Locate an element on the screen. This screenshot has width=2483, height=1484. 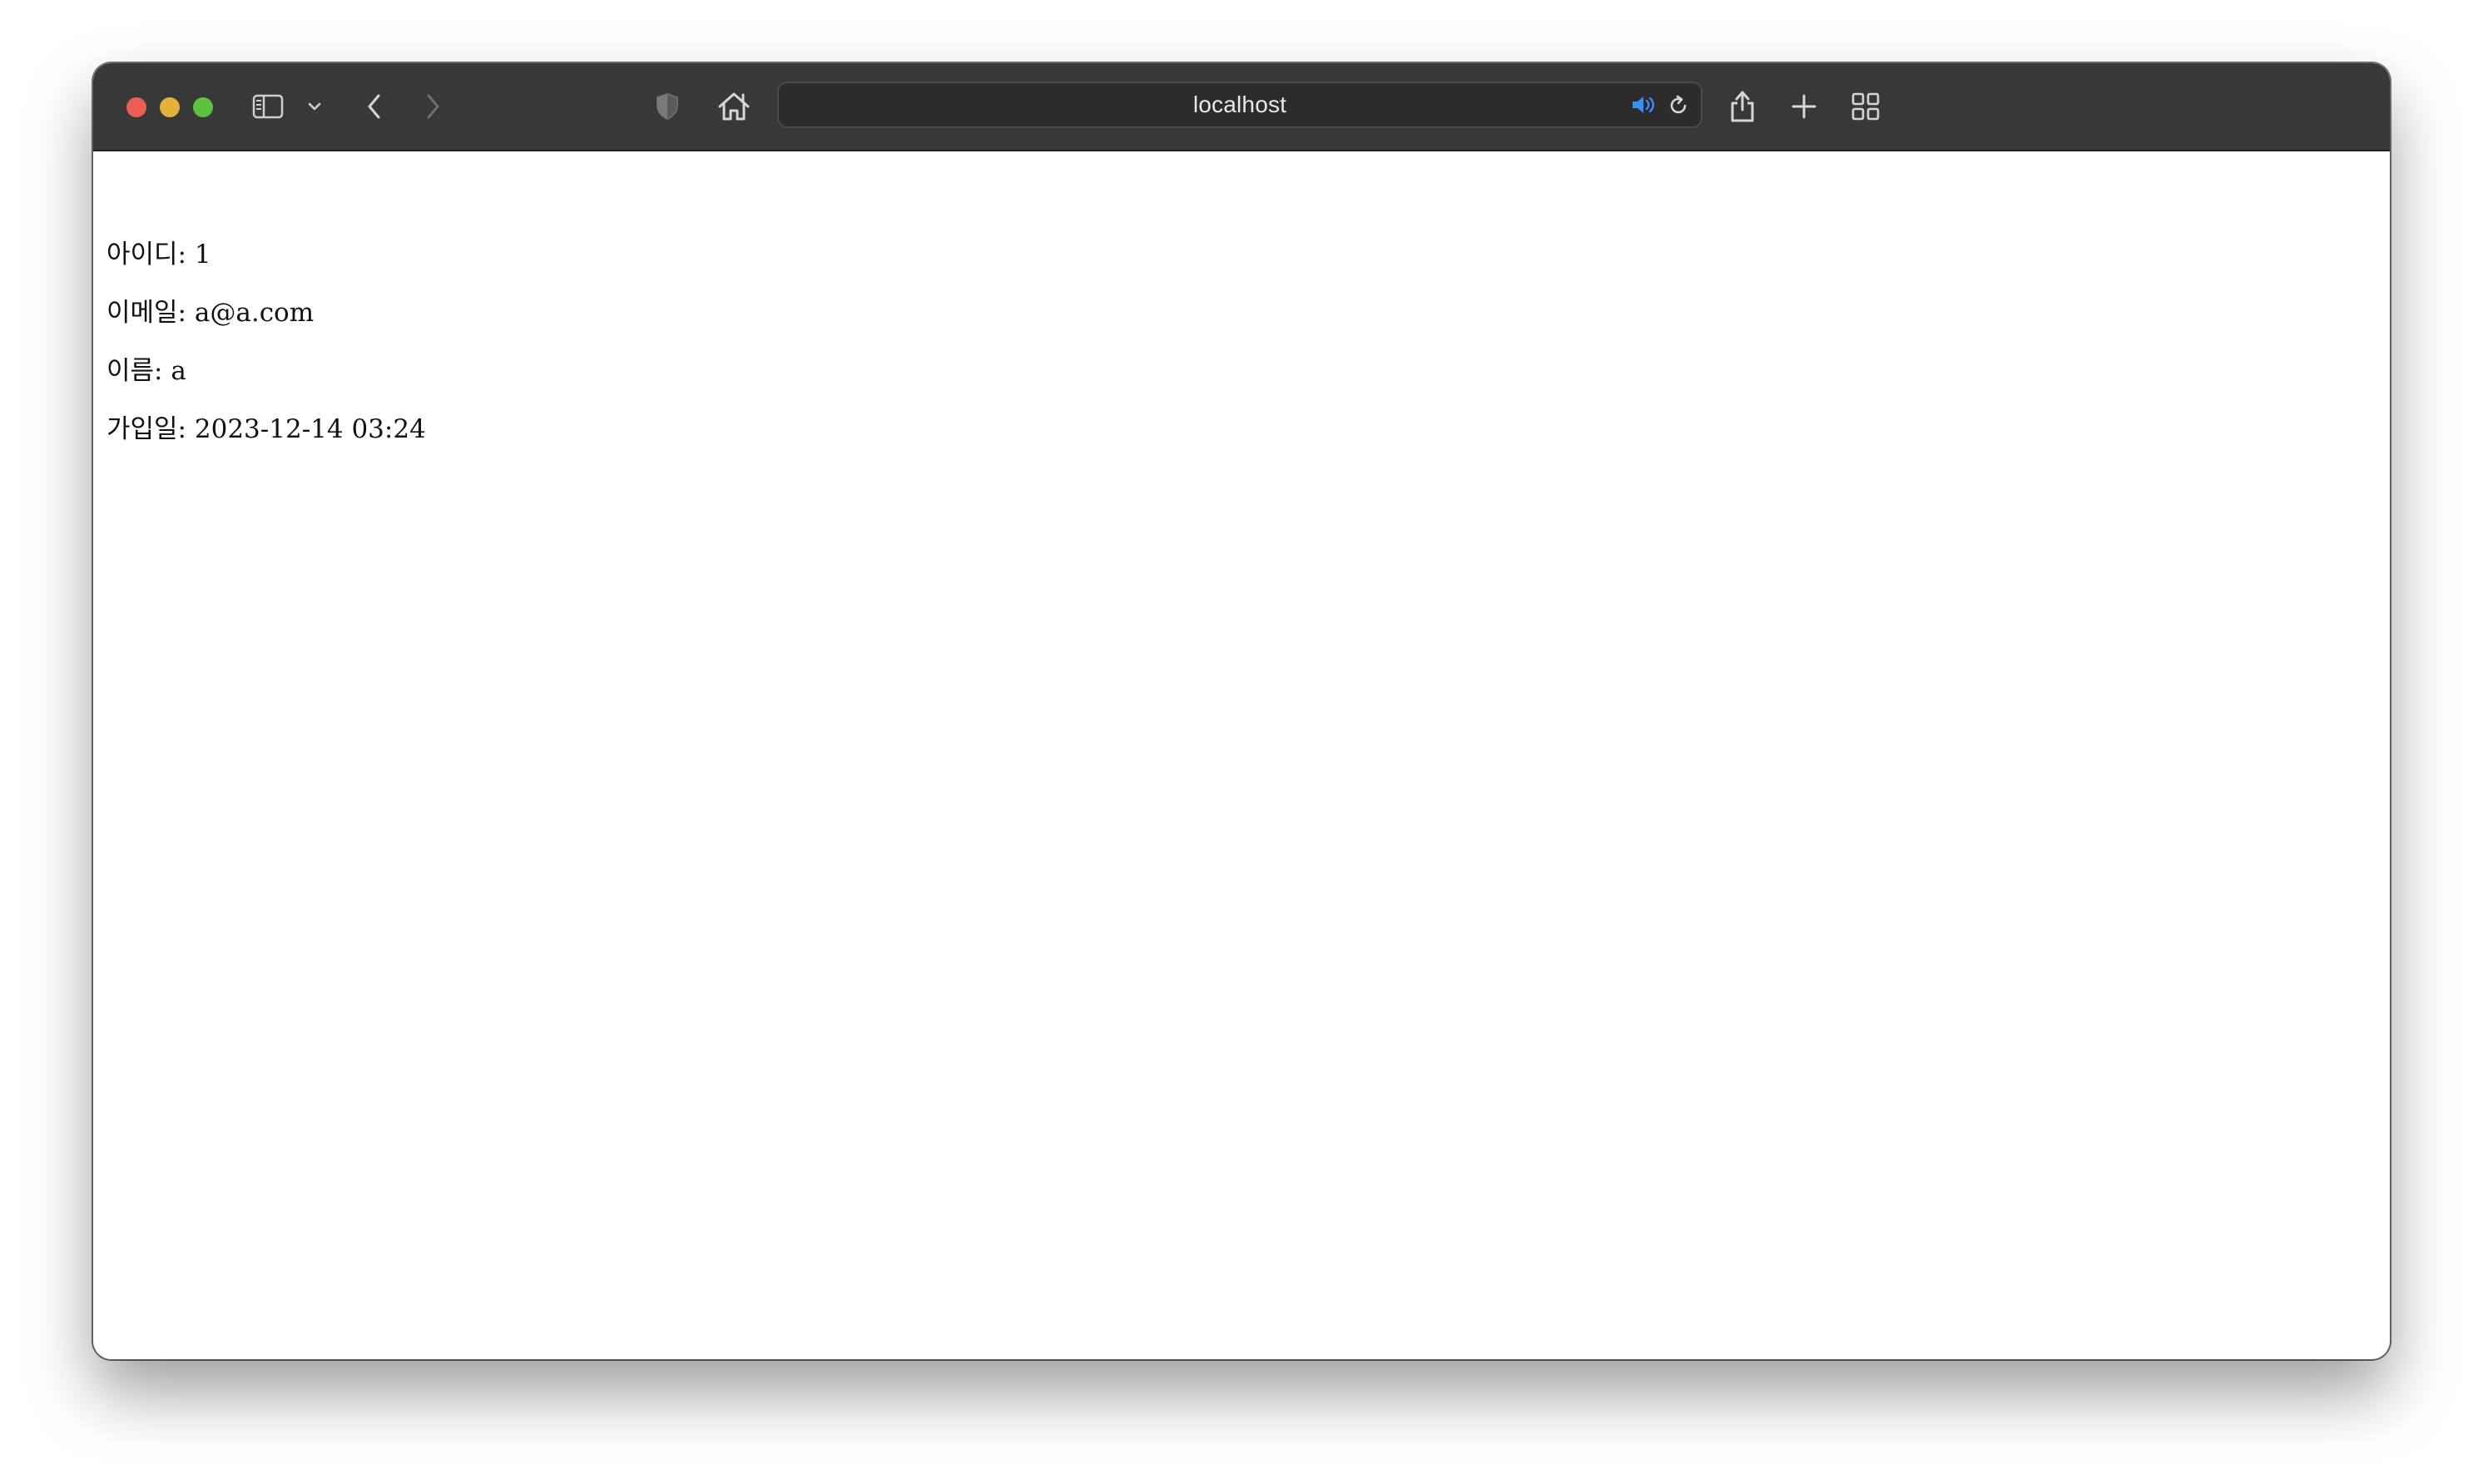
chevron-down-icon is located at coordinates (314, 106).